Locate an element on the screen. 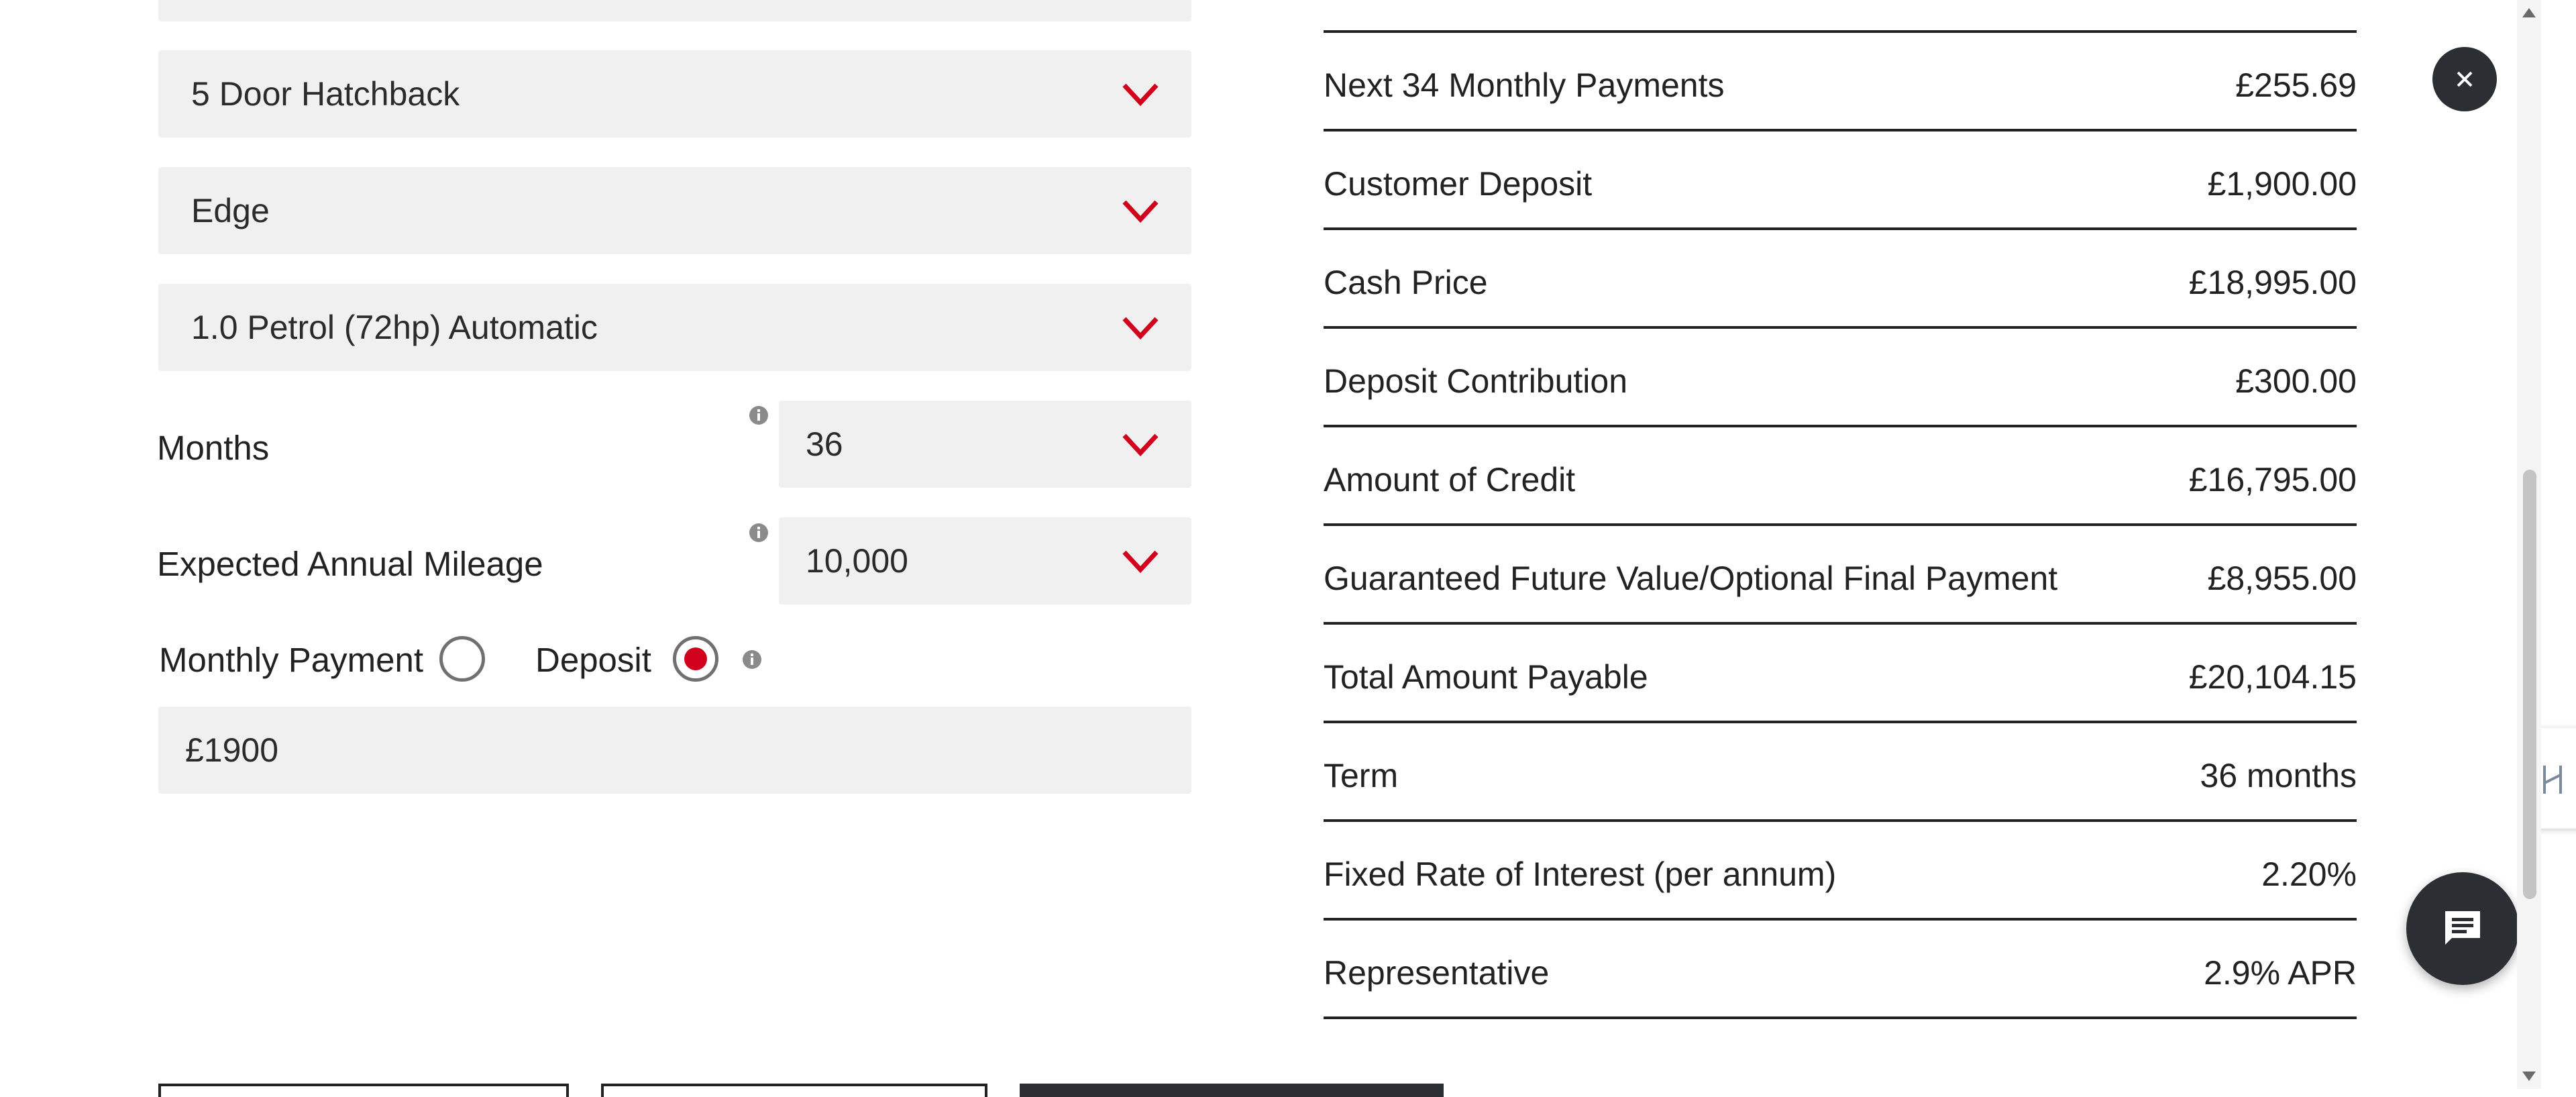 This screenshot has width=2576, height=1097. deposit-amount-input: £1900 is located at coordinates (674, 750).